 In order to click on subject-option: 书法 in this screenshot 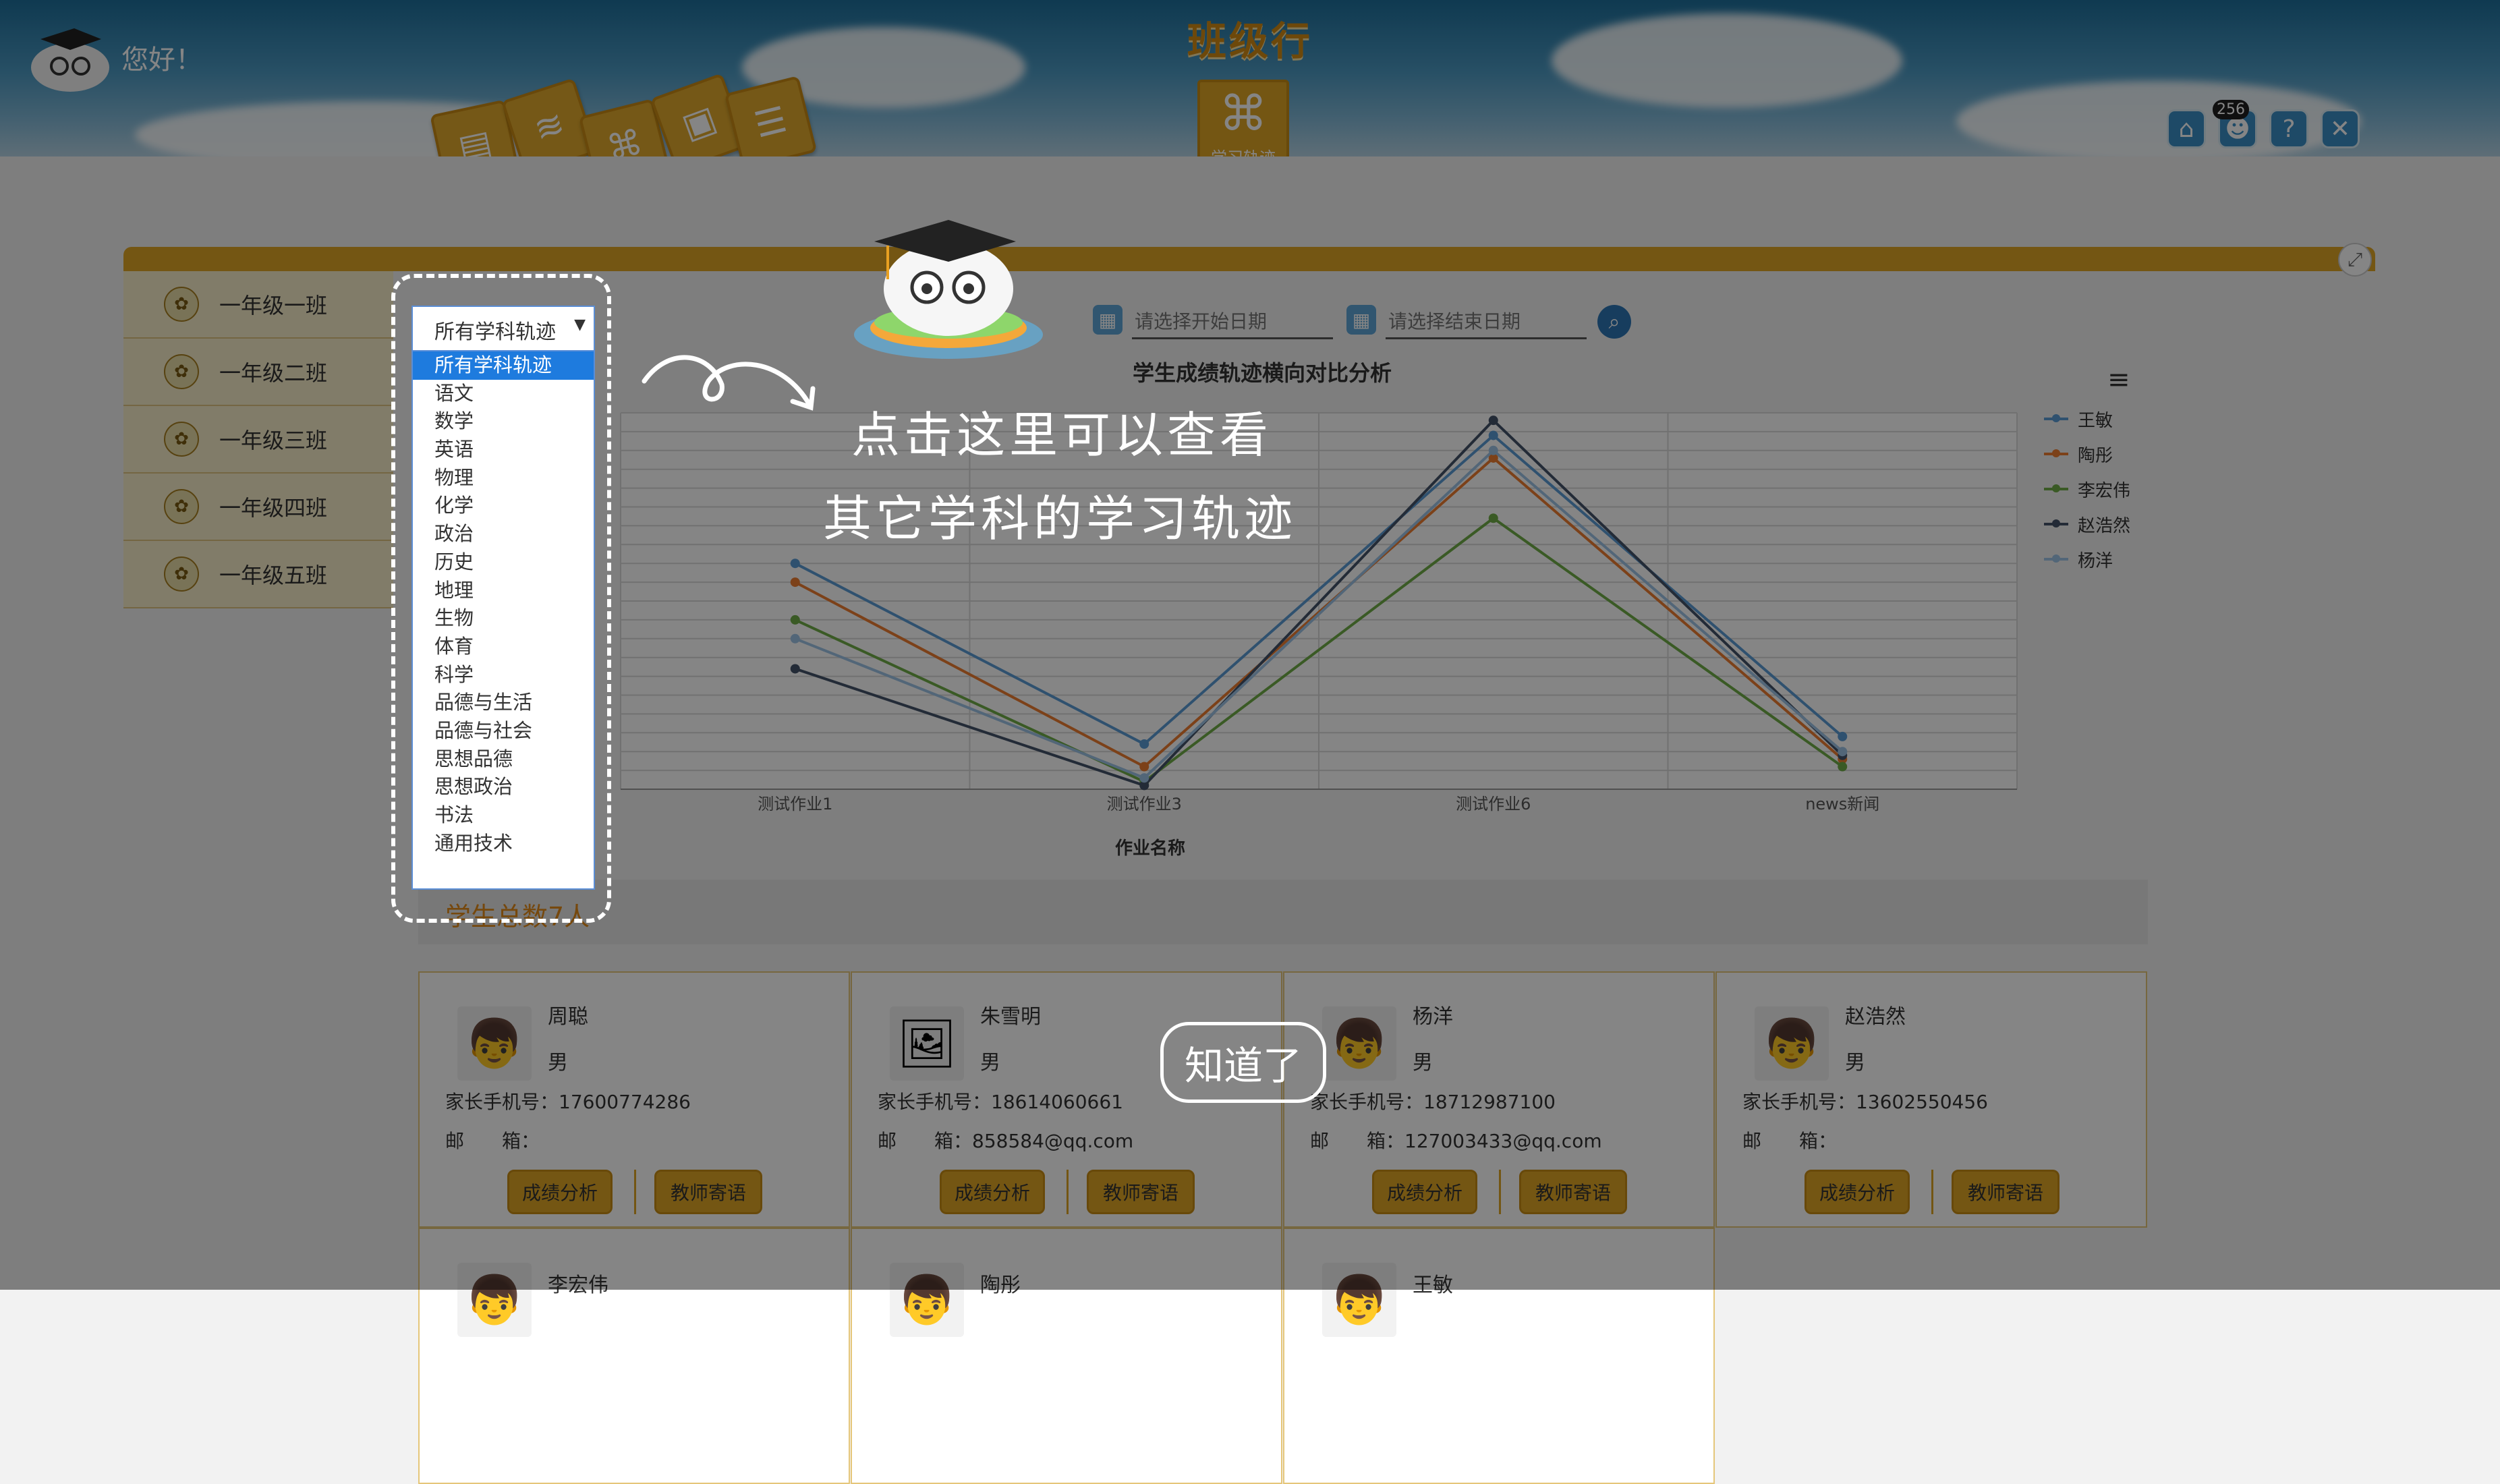, I will do `click(503, 815)`.